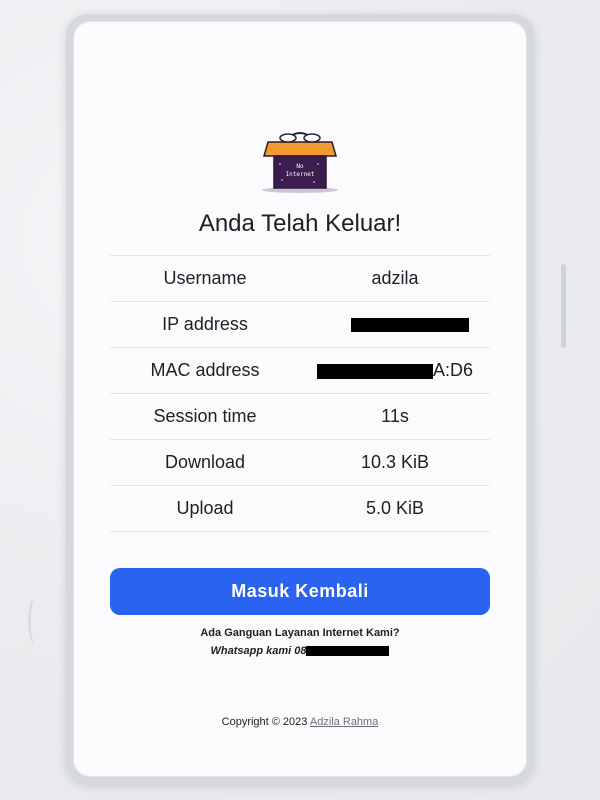 The image size is (600, 800). I want to click on row-value: 10.3 KiB, so click(395, 462).